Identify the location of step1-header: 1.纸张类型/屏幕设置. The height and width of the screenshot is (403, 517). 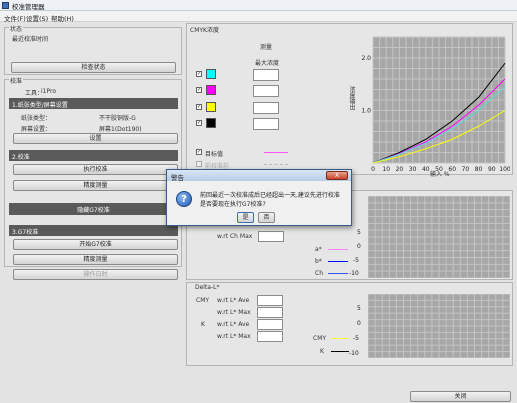
(93, 103).